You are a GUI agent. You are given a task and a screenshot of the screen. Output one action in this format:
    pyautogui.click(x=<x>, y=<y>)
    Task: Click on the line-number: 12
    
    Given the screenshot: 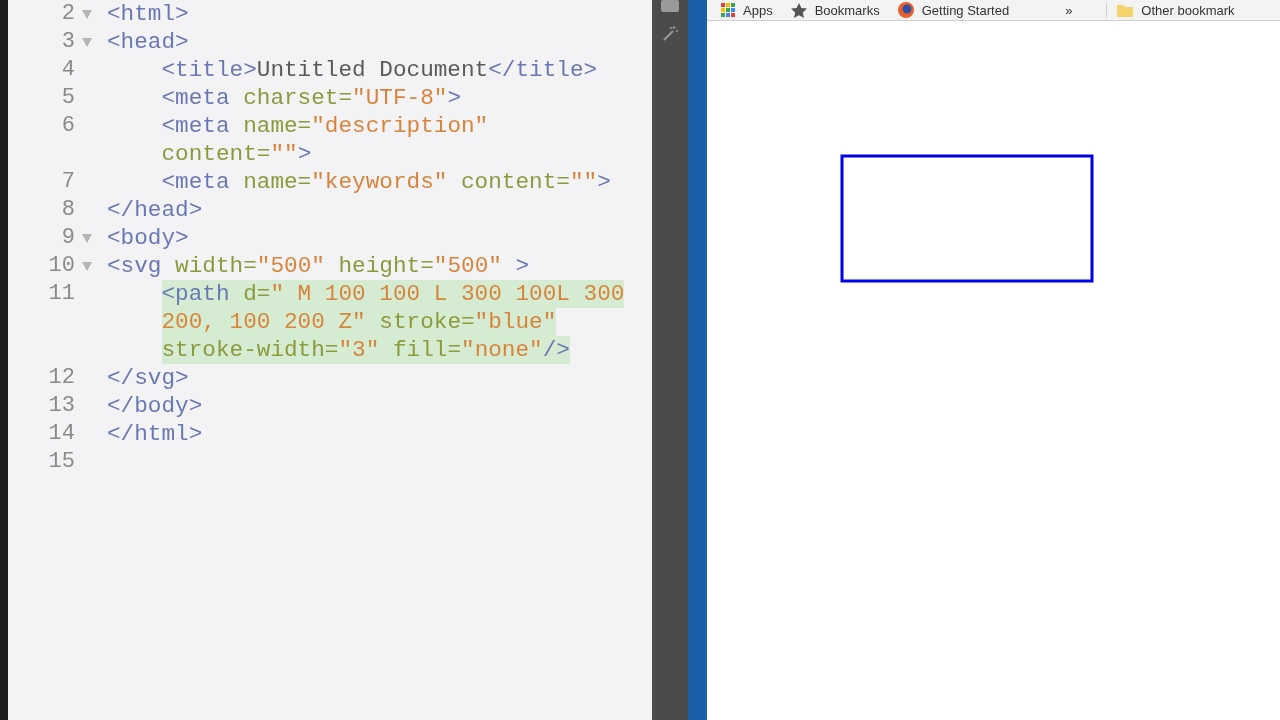 What is the action you would take?
    pyautogui.click(x=61, y=378)
    